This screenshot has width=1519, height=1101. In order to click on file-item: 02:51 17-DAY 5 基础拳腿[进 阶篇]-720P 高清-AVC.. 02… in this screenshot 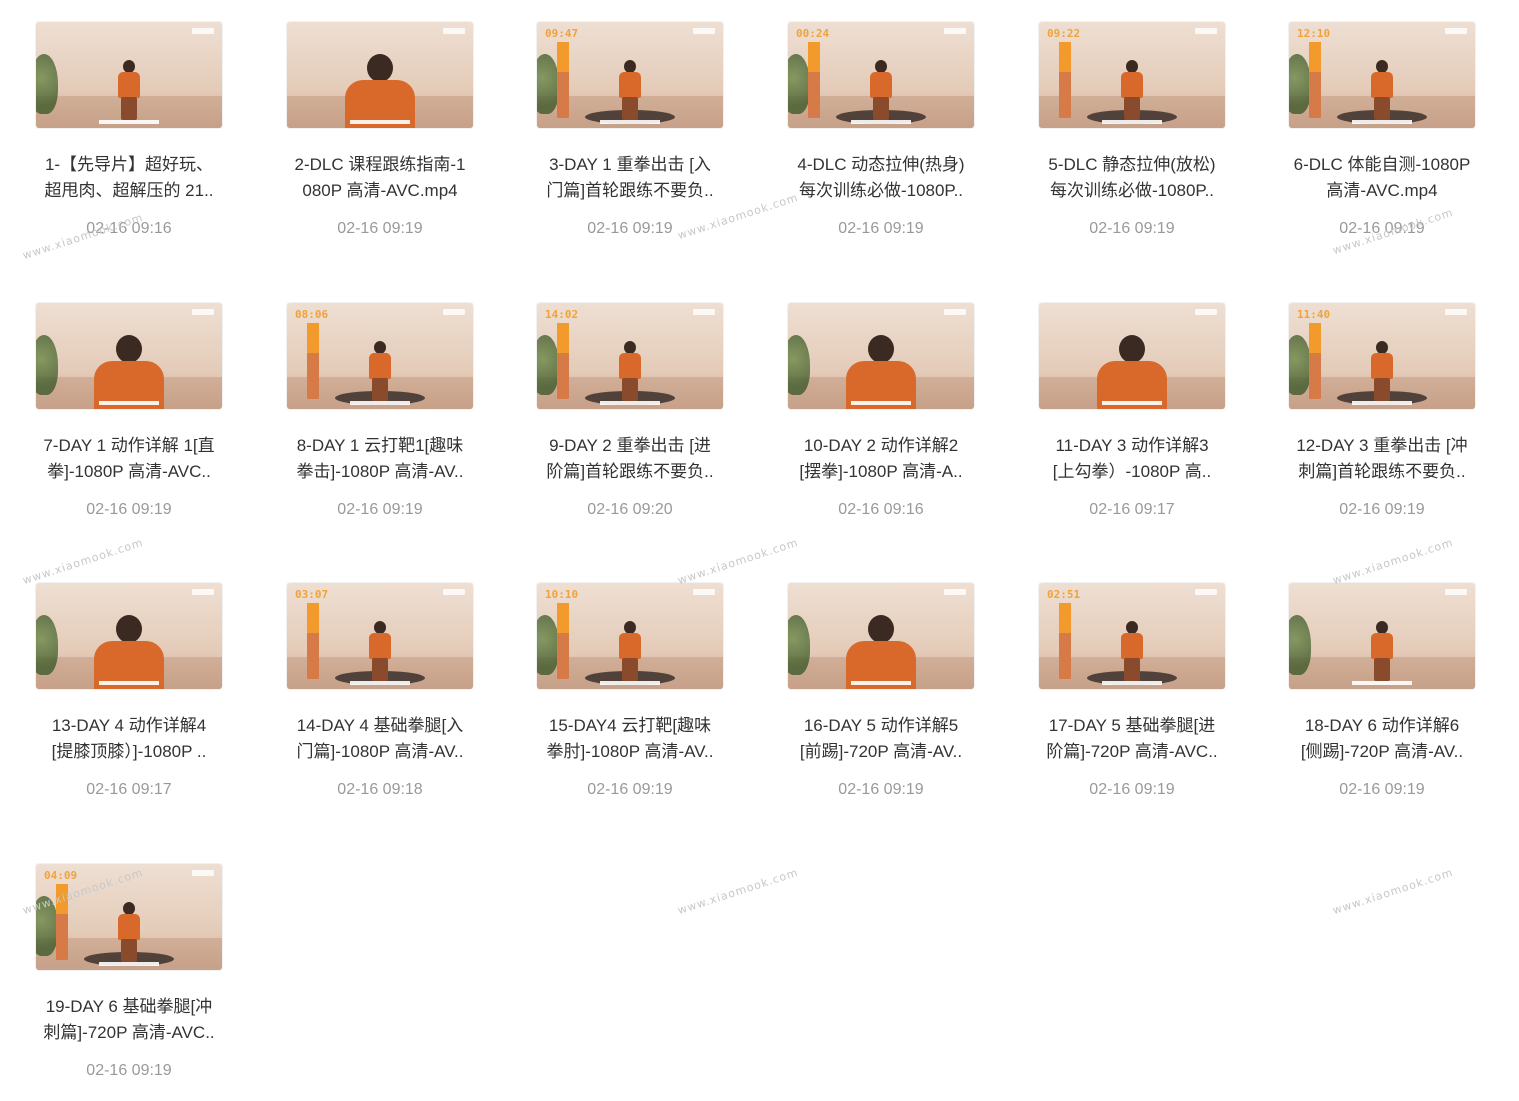, I will do `click(1123, 718)`.